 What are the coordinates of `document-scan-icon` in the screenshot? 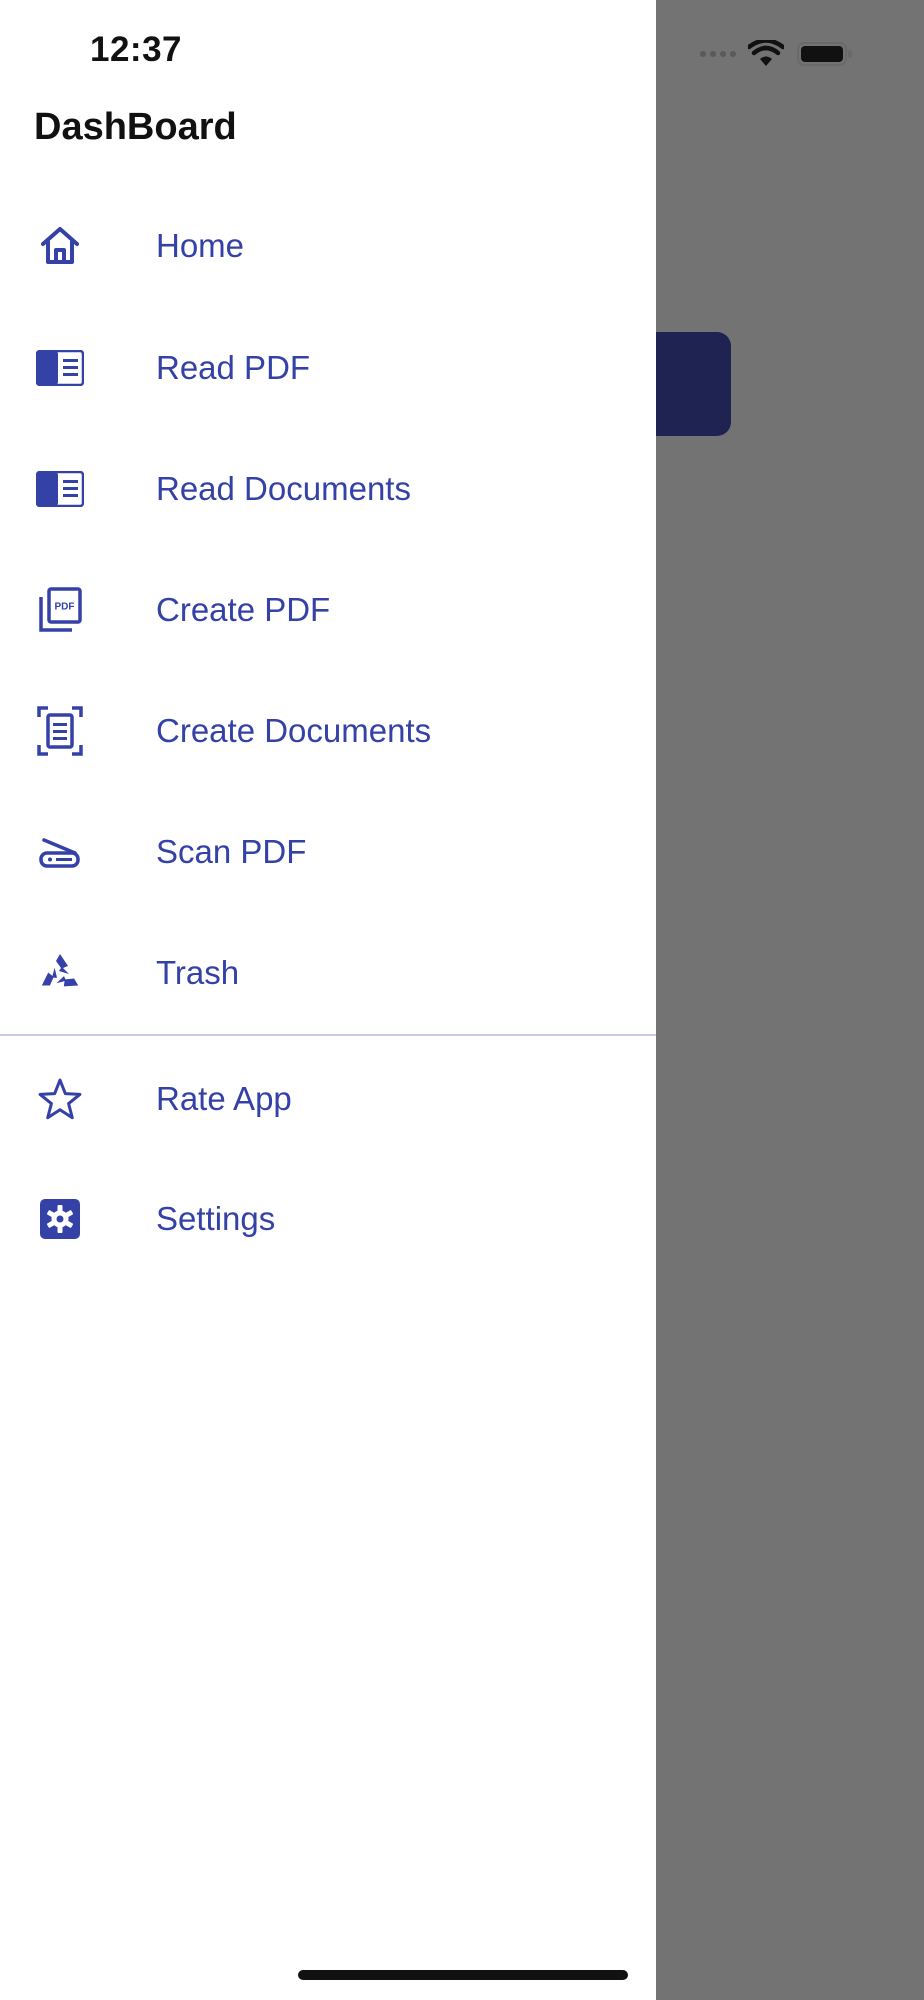 It's located at (60, 731).